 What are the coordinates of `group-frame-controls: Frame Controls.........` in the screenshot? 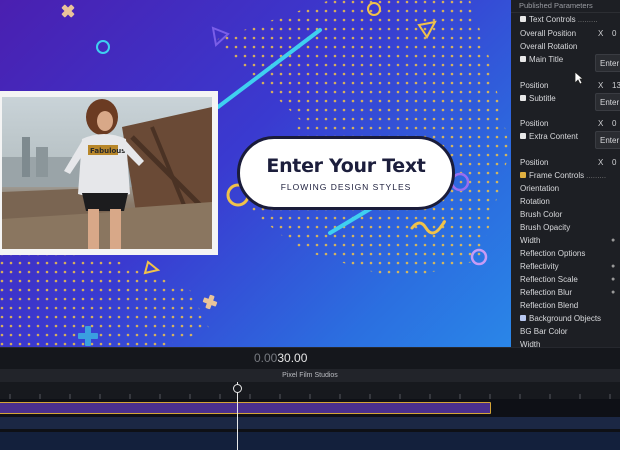 It's located at (565, 176).